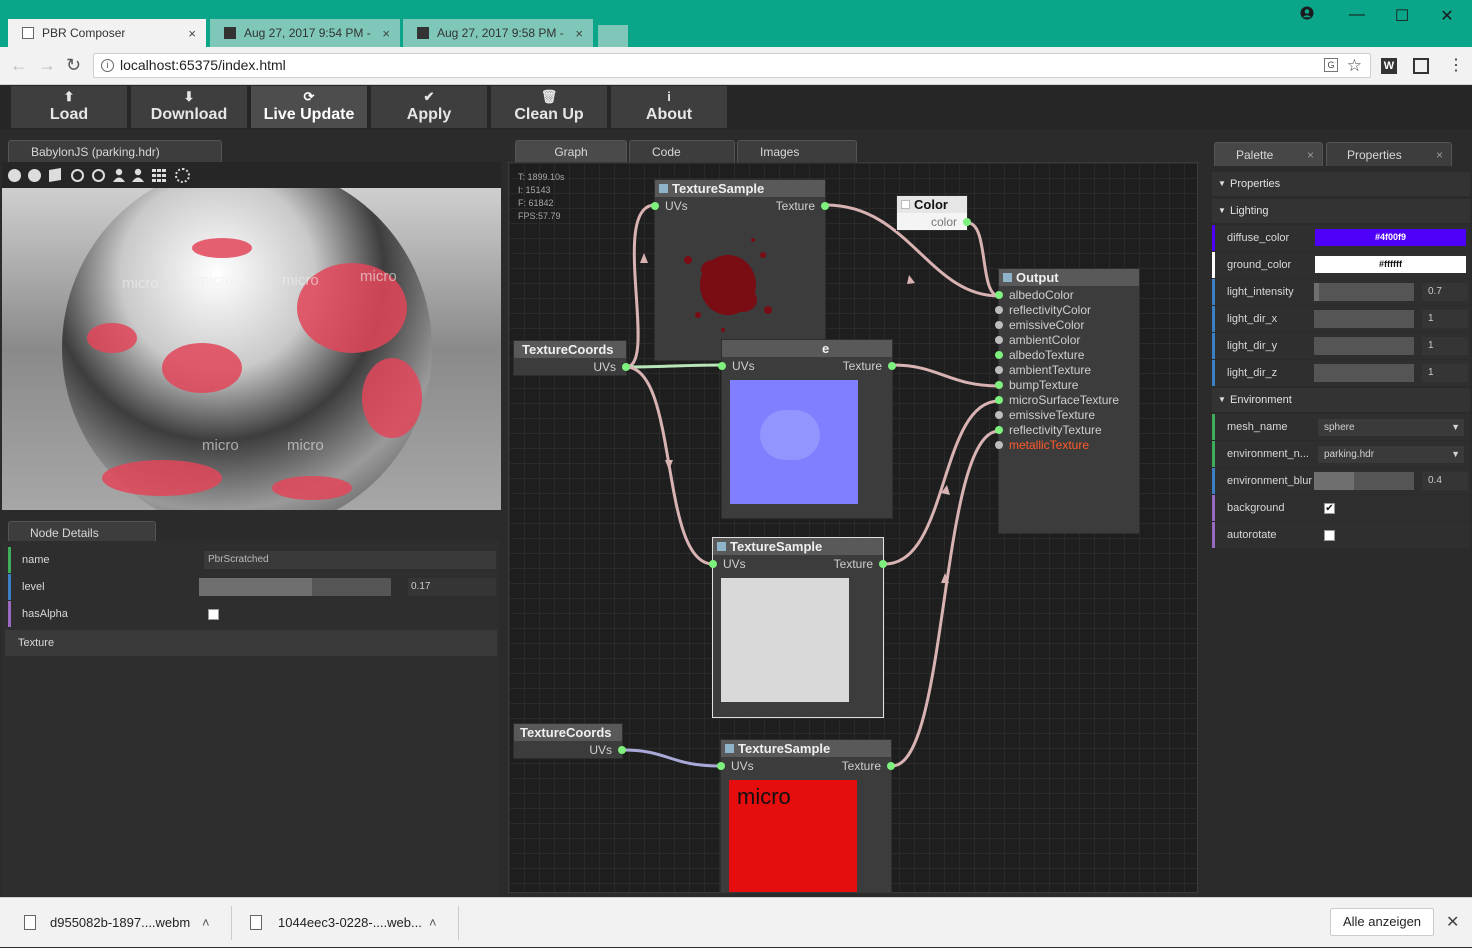  I want to click on ground-color-swatch: #ffffff, so click(1390, 264).